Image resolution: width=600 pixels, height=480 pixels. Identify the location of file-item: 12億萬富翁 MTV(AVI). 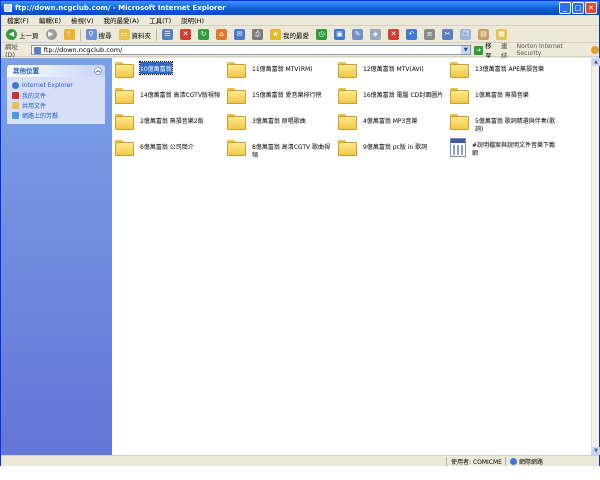
(393, 70).